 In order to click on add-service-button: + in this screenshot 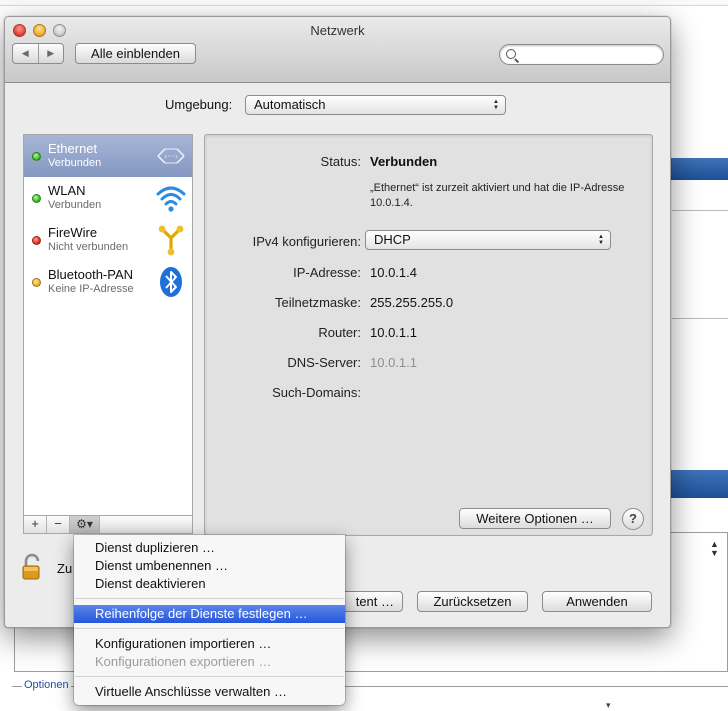, I will do `click(35, 524)`.